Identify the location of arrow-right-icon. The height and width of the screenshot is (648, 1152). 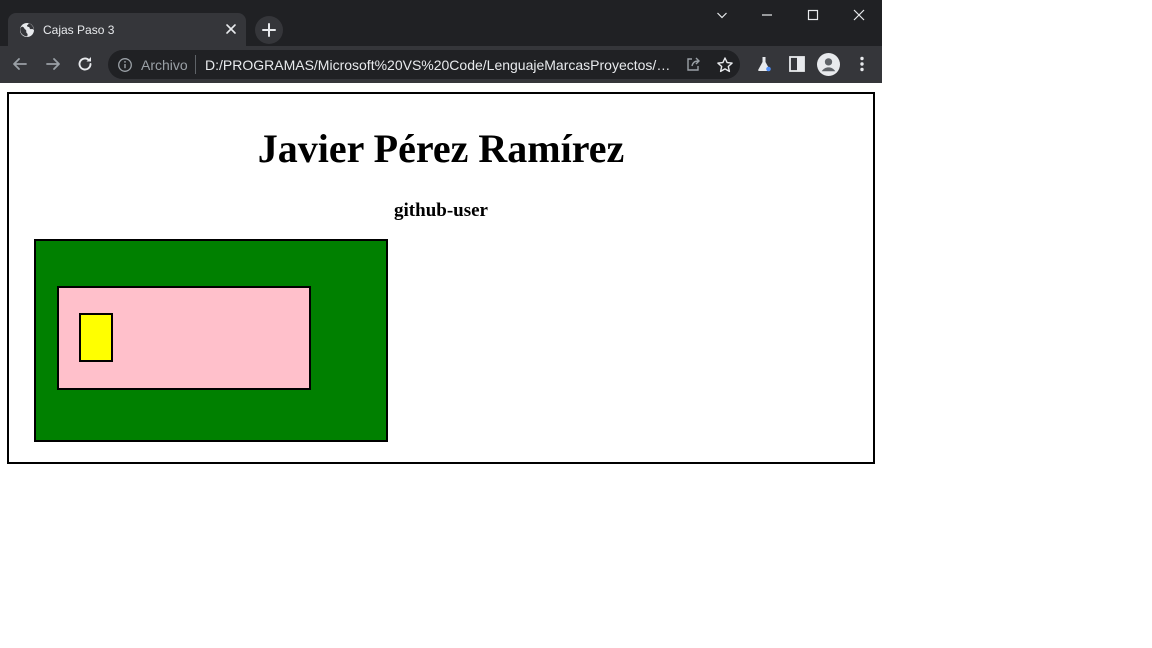
(53, 64).